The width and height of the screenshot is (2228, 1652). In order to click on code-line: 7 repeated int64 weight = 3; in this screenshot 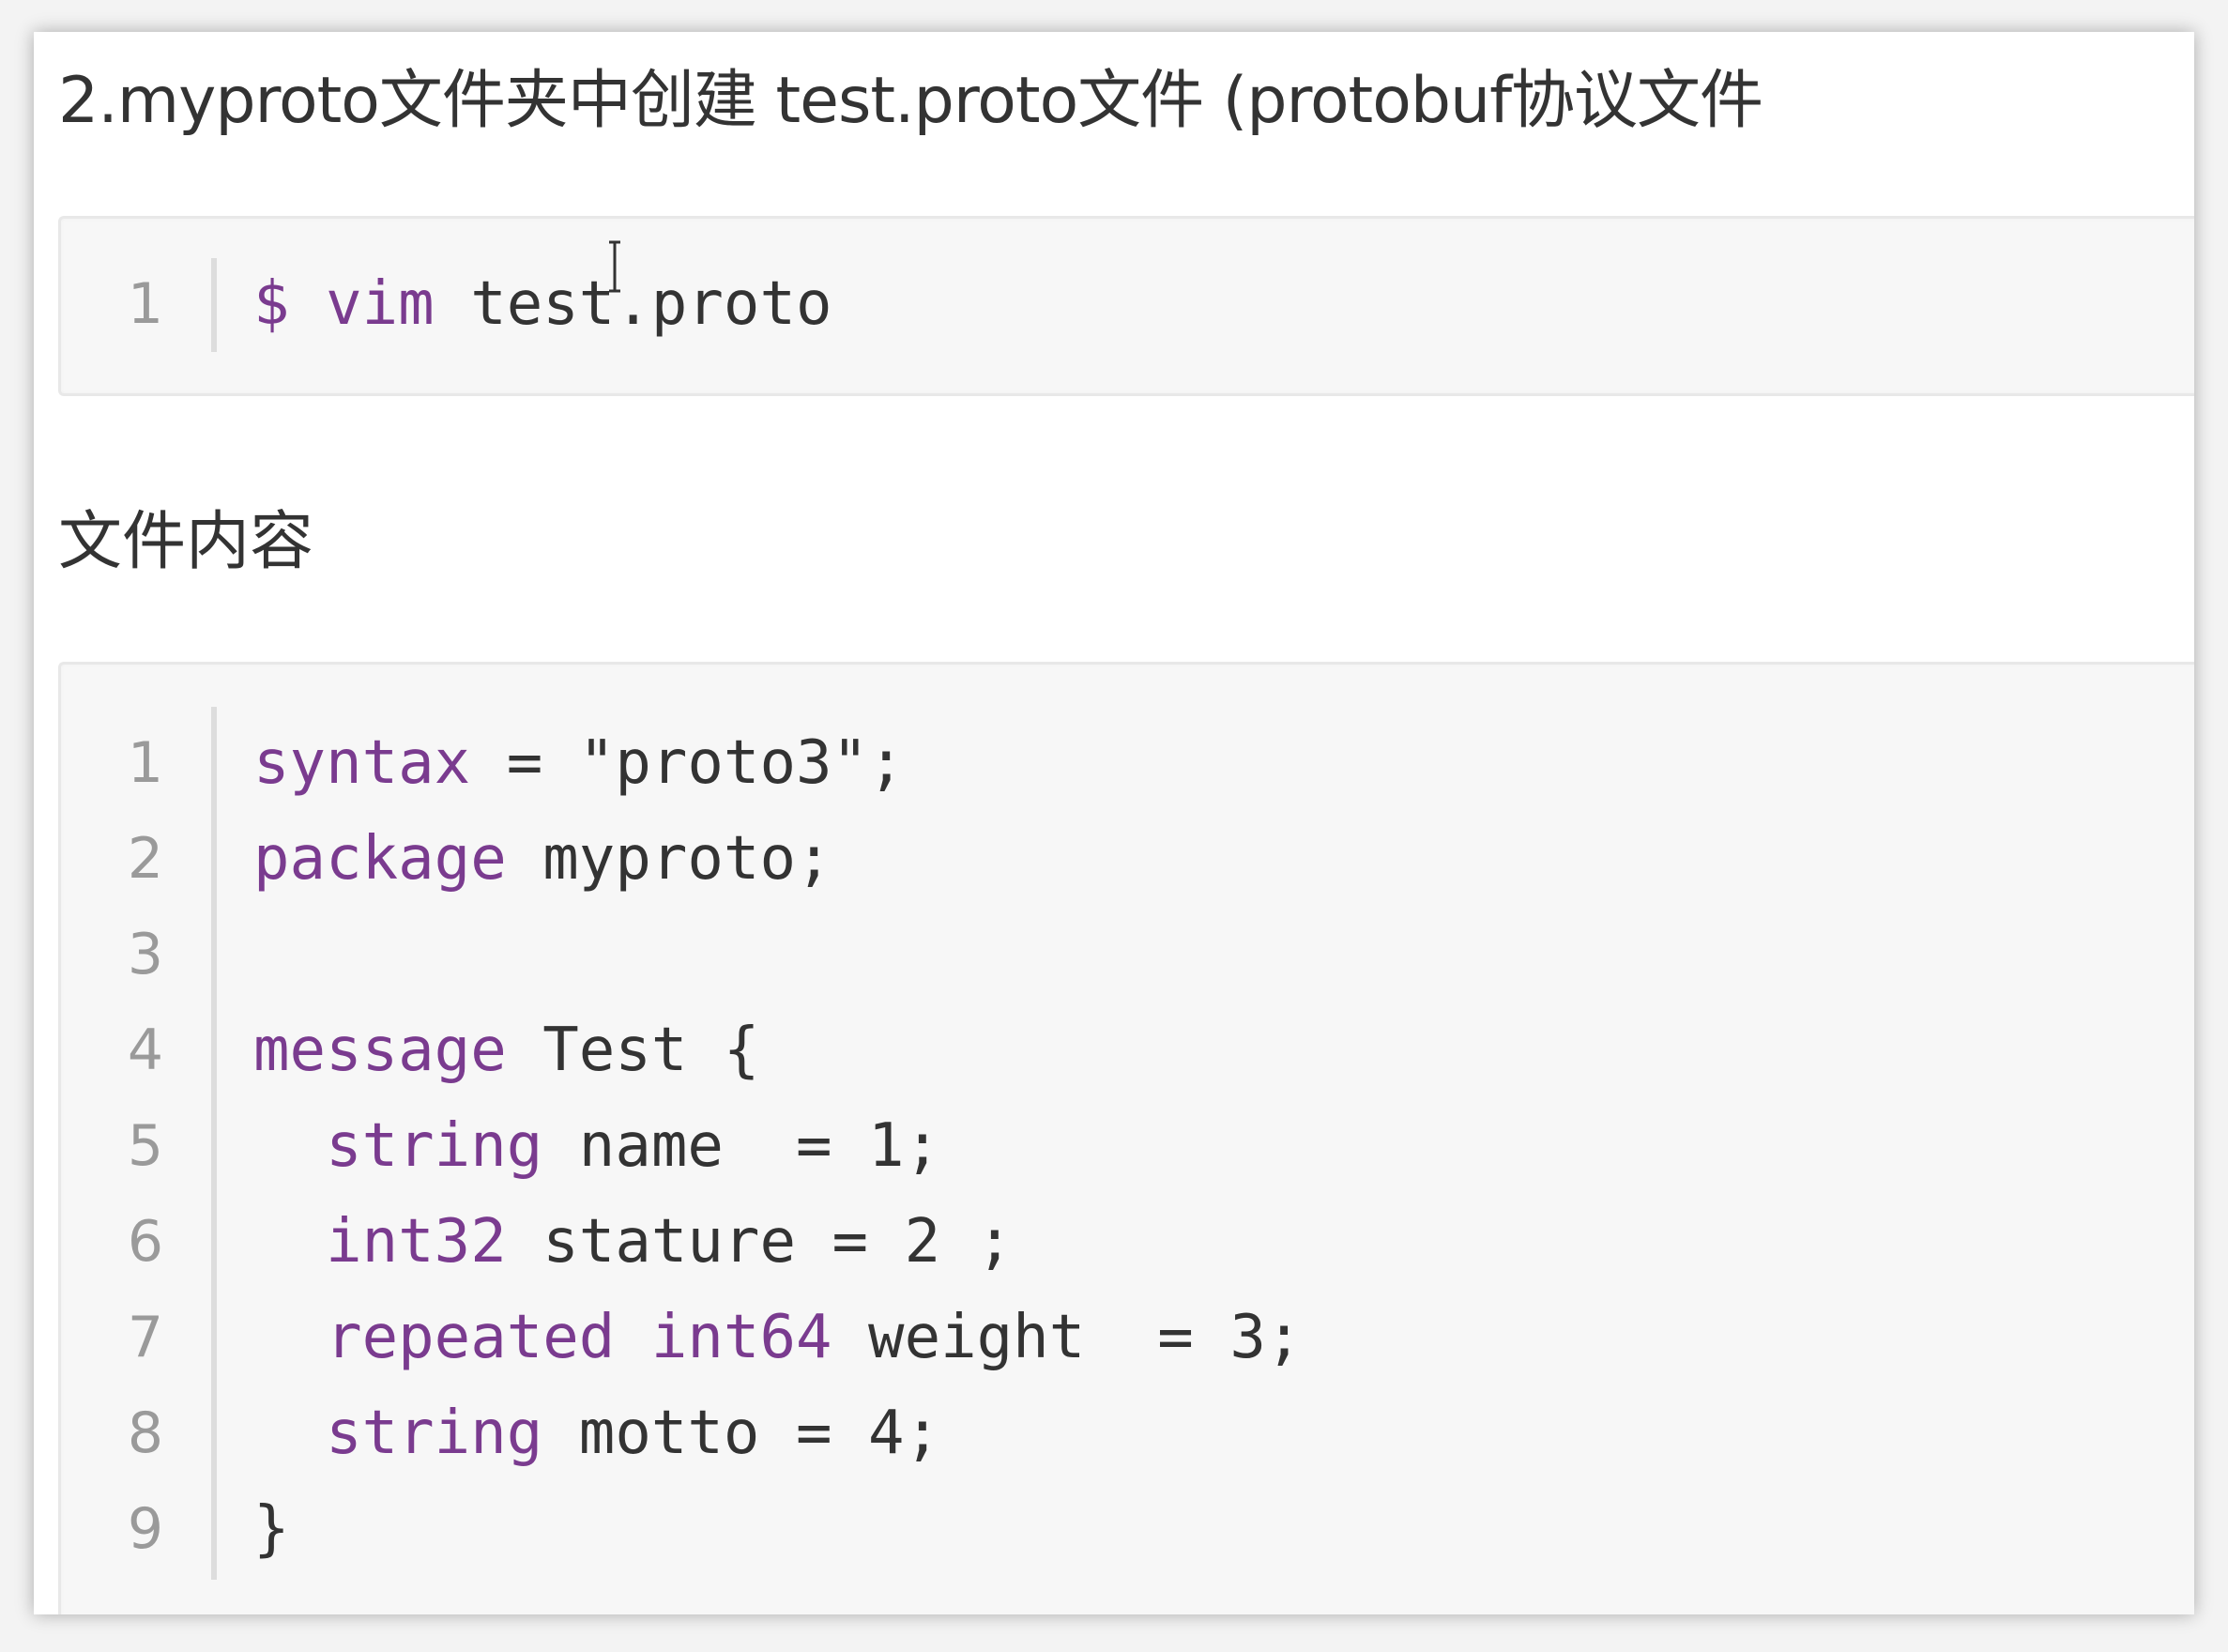, I will do `click(1127, 1337)`.